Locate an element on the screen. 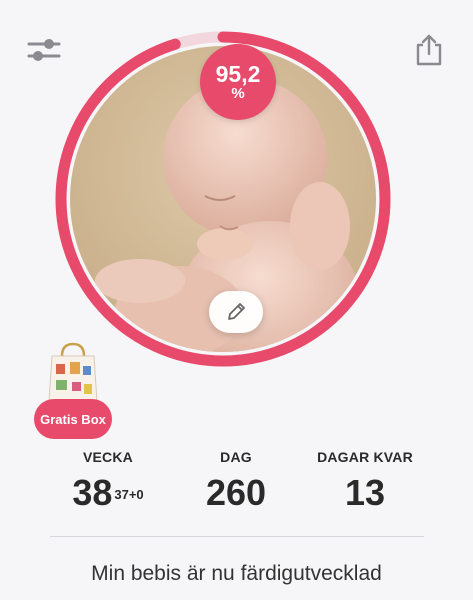  stat-week-value: 38 is located at coordinates (92, 492).